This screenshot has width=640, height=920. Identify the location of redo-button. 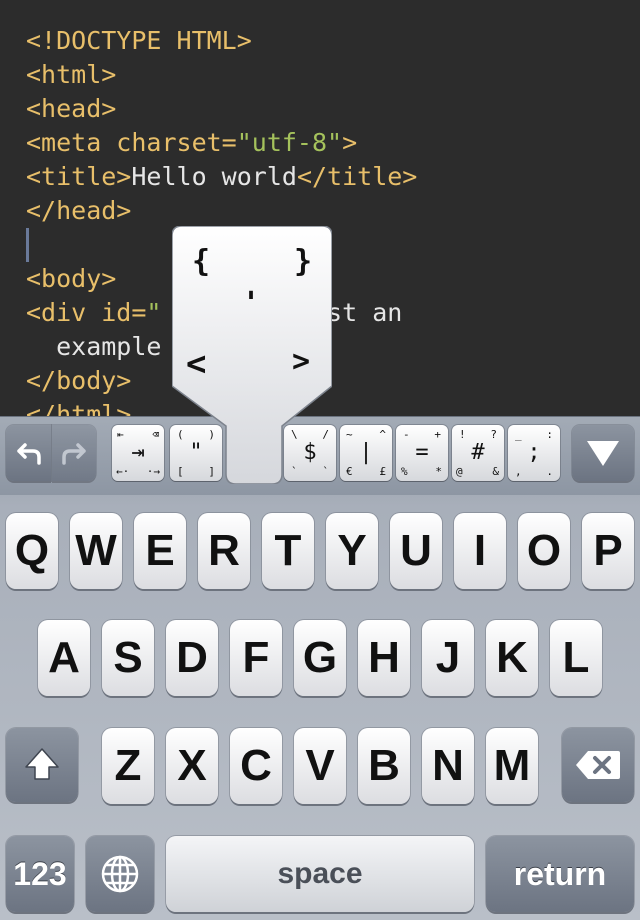
(74, 453).